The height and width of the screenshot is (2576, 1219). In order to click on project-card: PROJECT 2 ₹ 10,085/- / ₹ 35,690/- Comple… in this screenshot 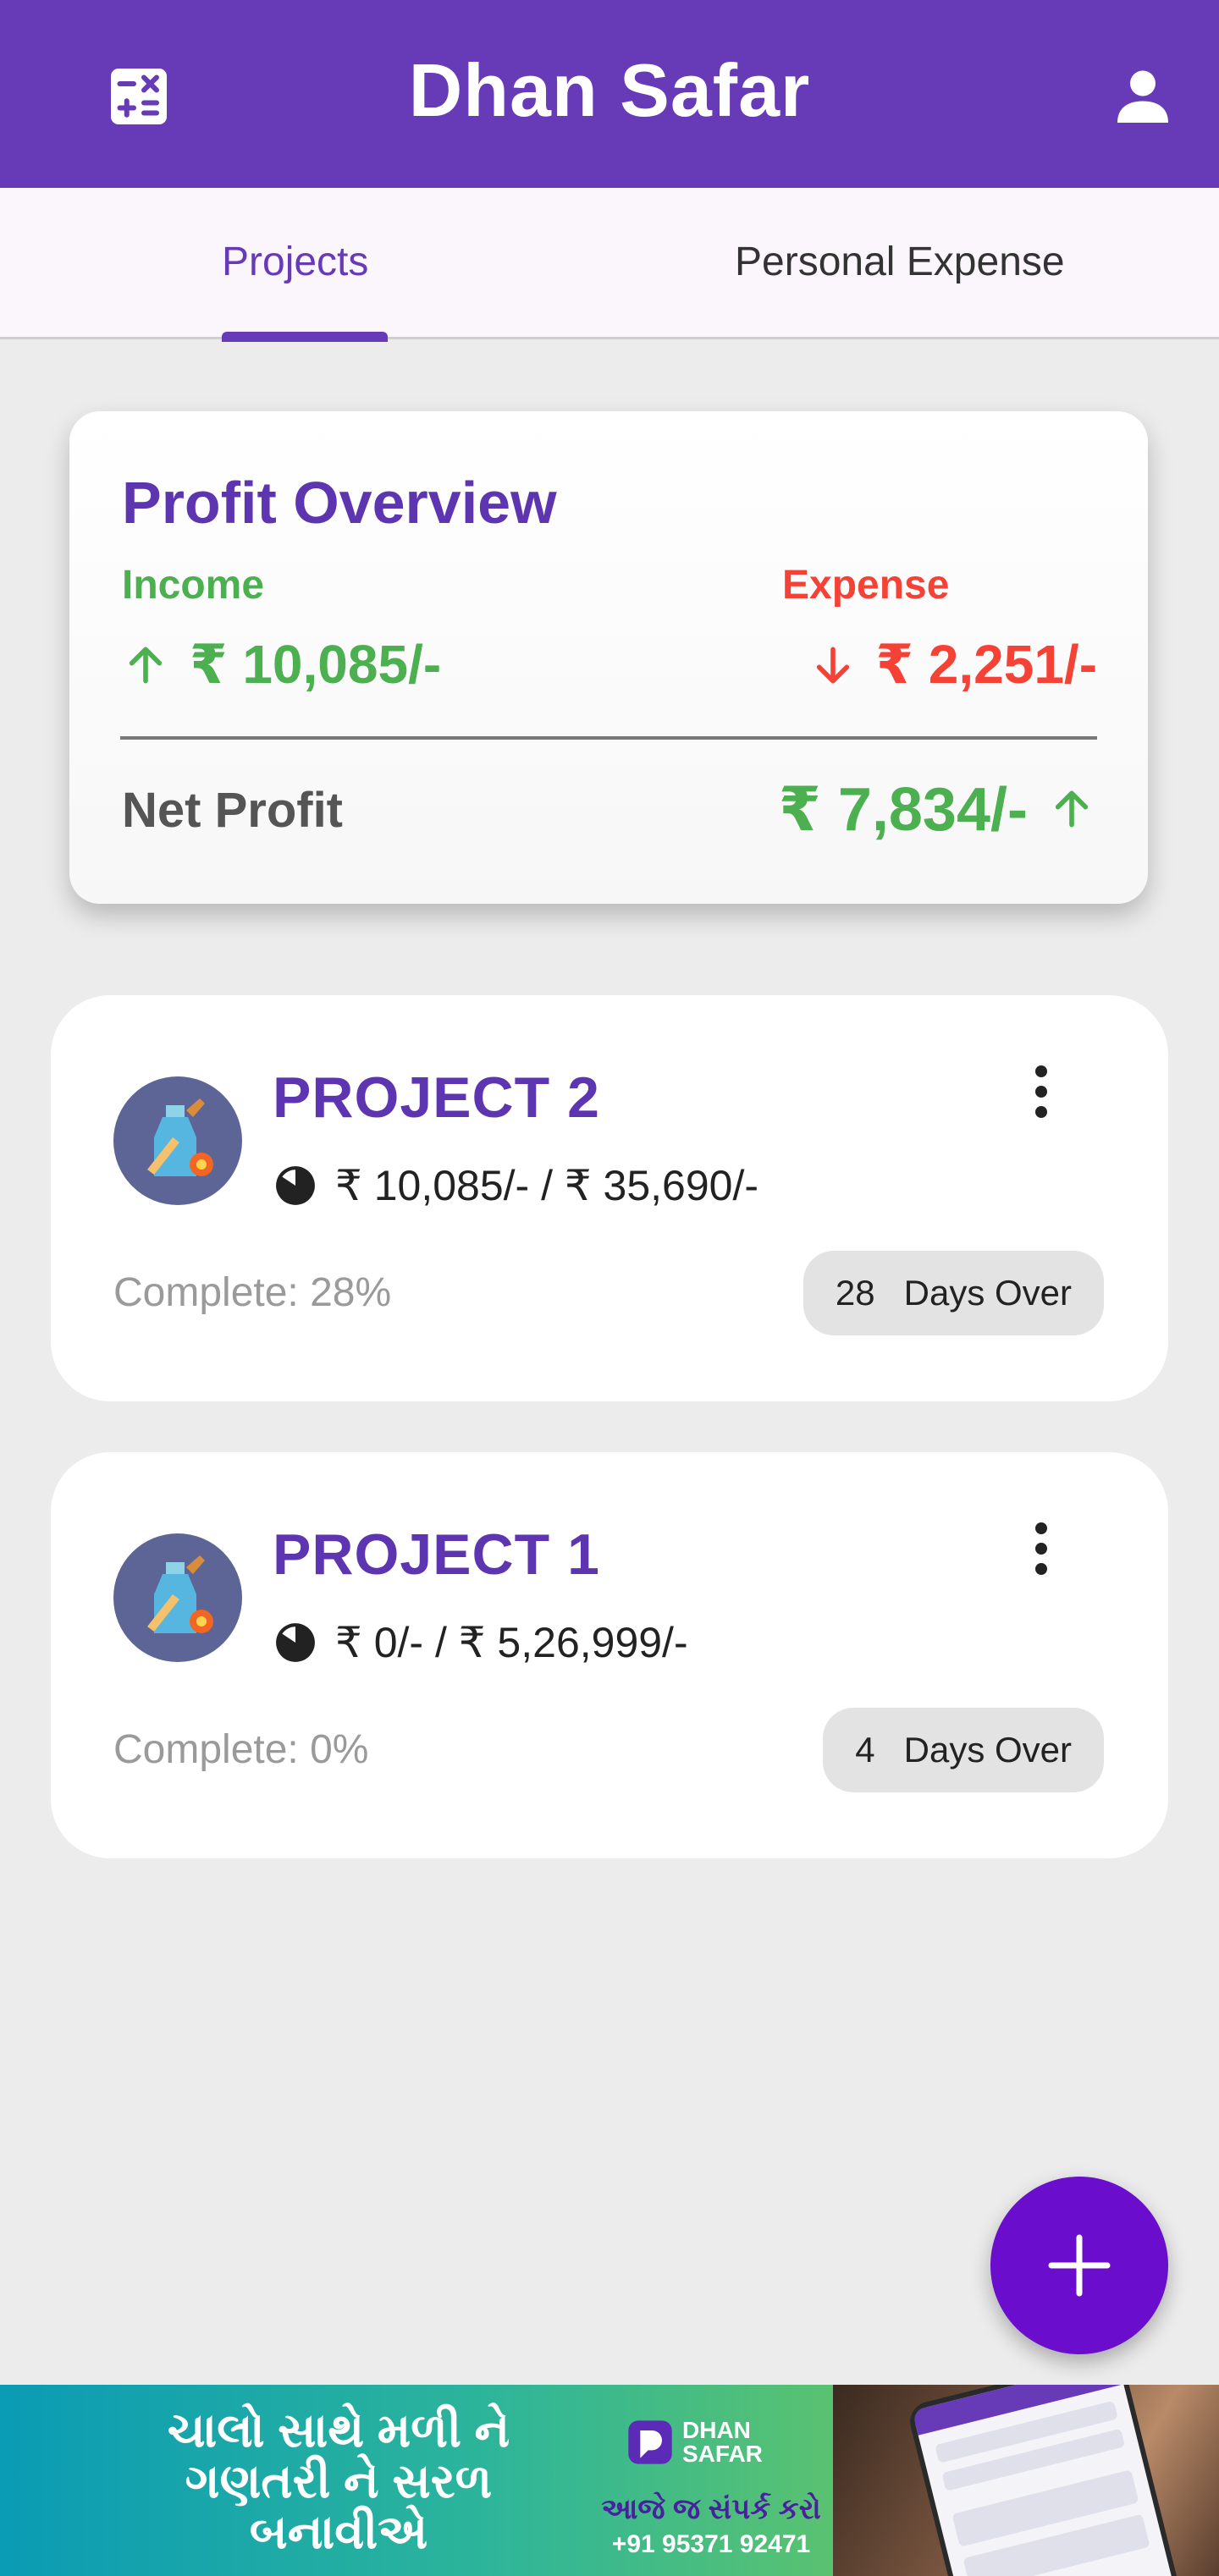, I will do `click(609, 1198)`.